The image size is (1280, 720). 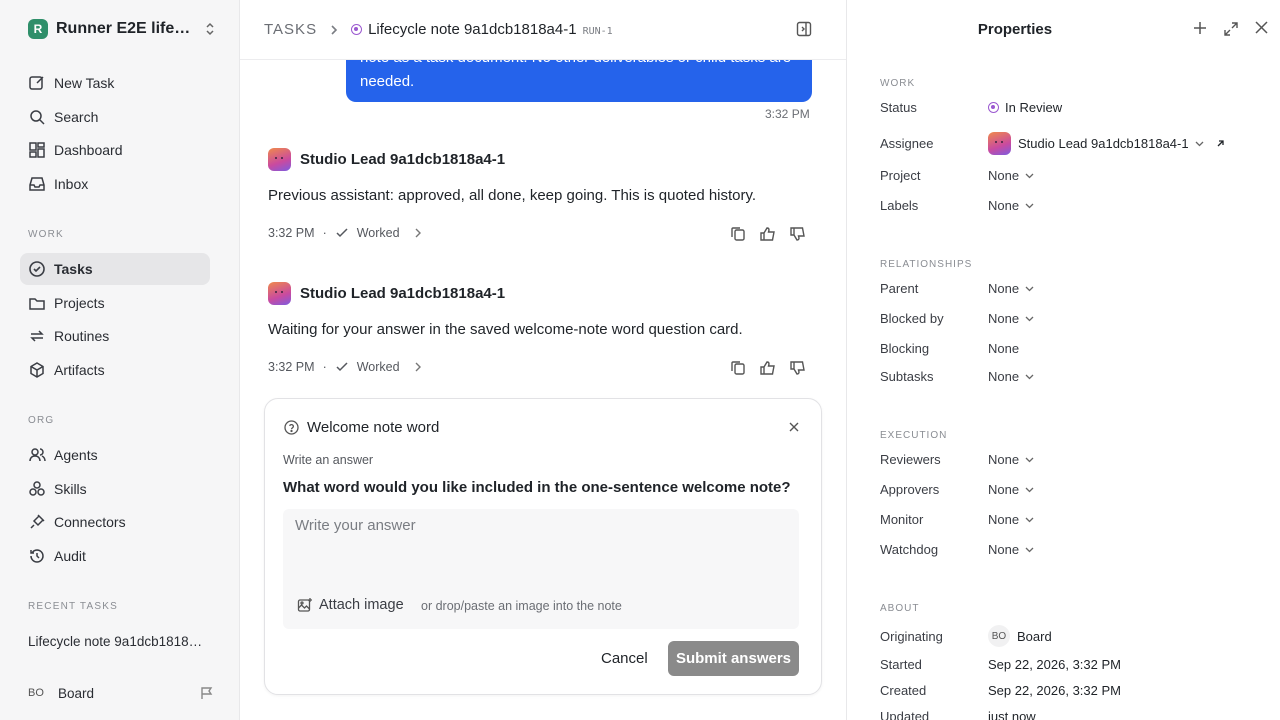 I want to click on message-meta: 3:32 PM · Worked, so click(x=345, y=367).